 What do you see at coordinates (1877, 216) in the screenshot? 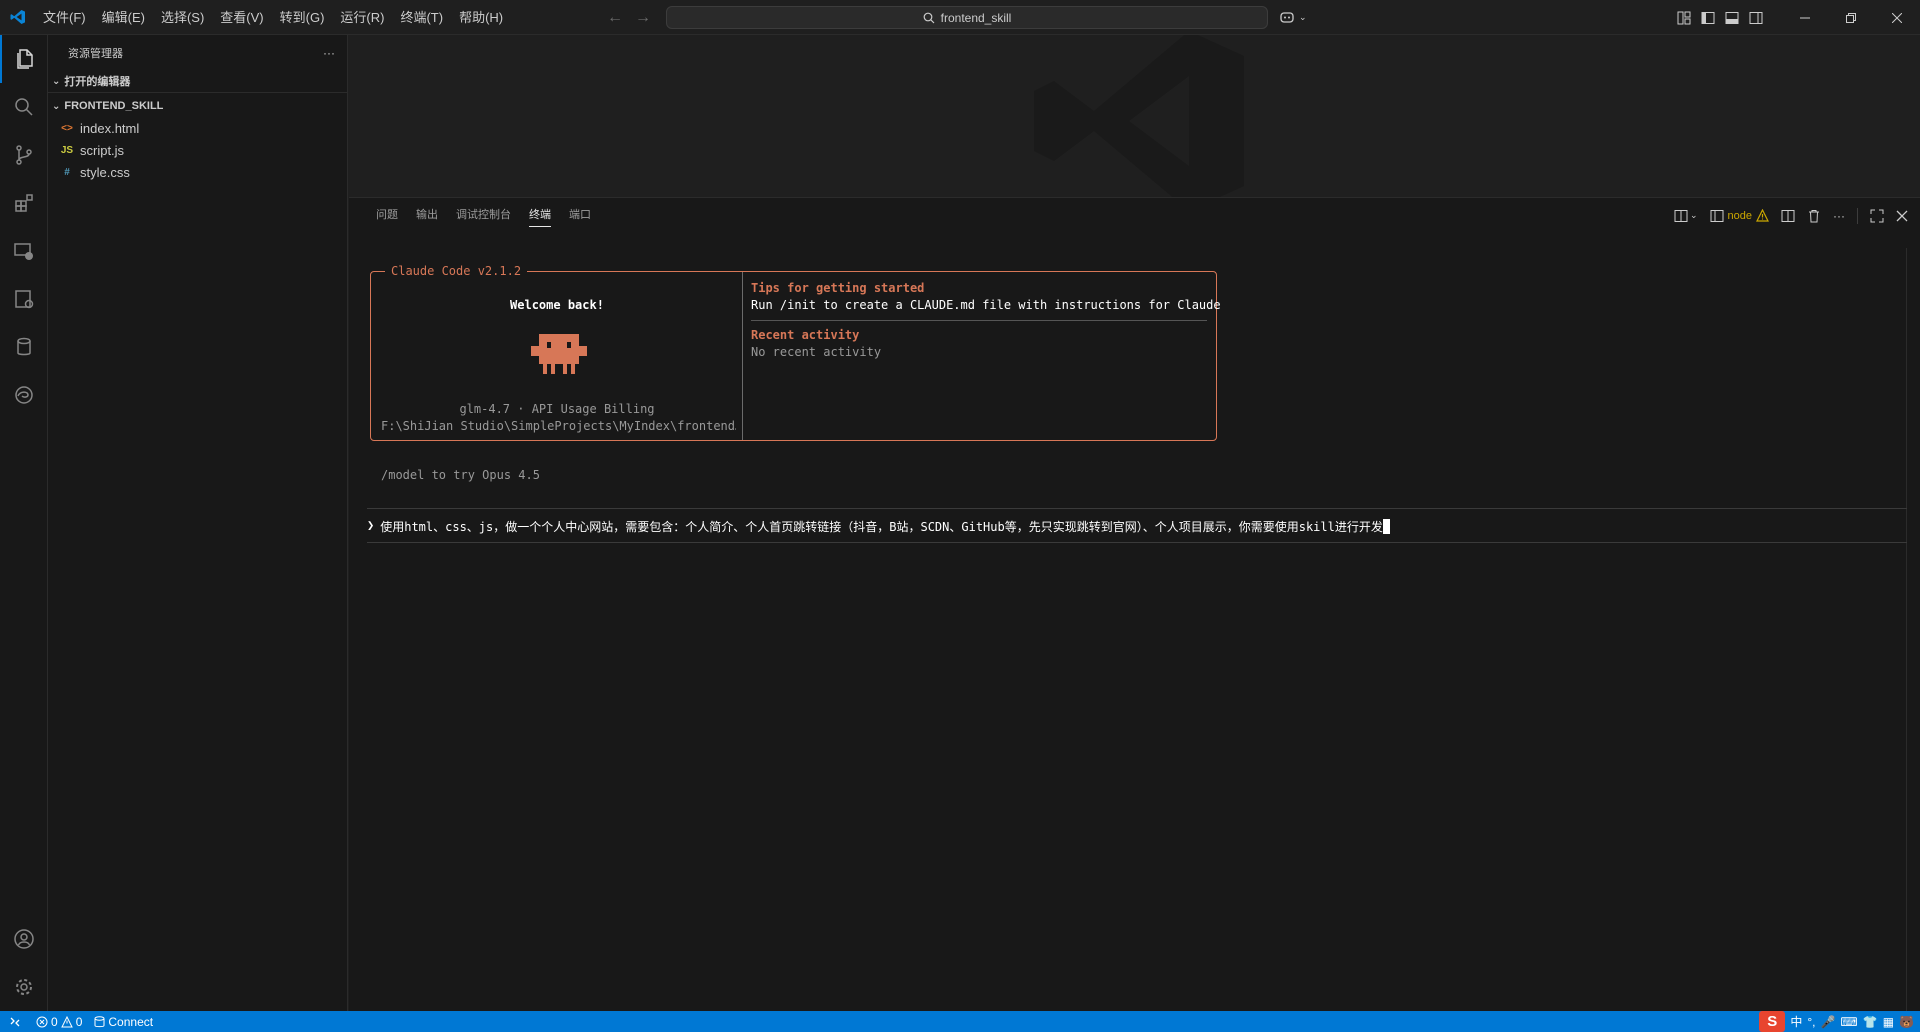
I see `maximize-panel-icon` at bounding box center [1877, 216].